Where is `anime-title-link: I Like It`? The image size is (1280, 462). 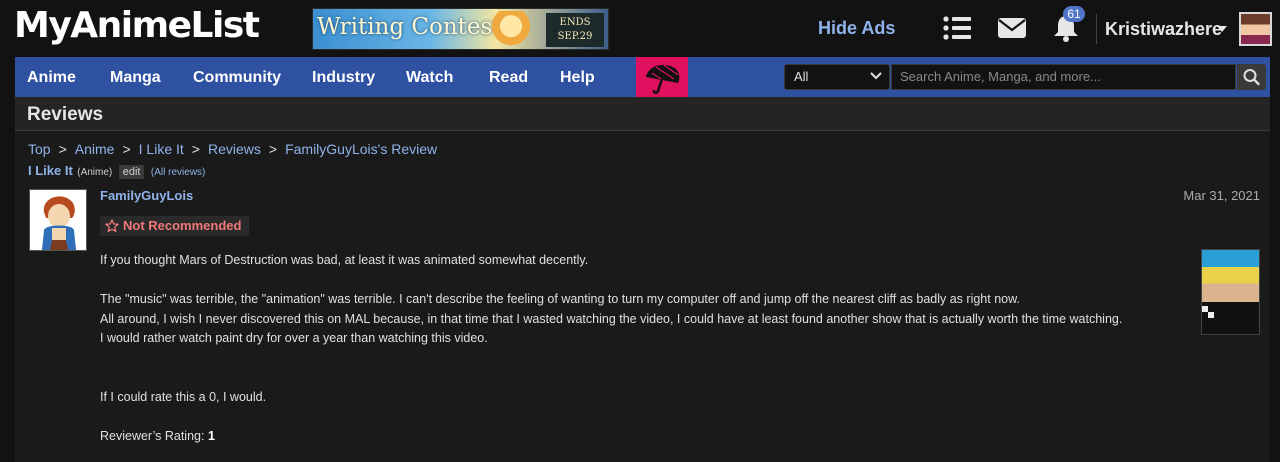
anime-title-link: I Like It is located at coordinates (50, 170).